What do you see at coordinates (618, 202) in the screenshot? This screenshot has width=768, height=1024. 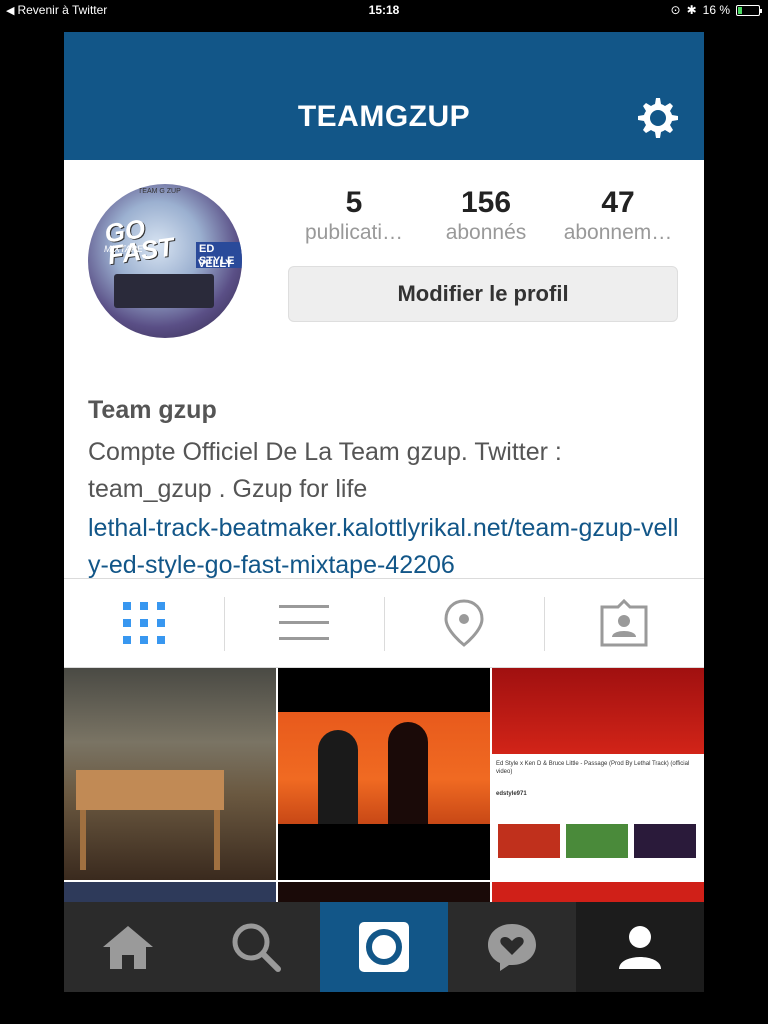 I see `stat-value: 47` at bounding box center [618, 202].